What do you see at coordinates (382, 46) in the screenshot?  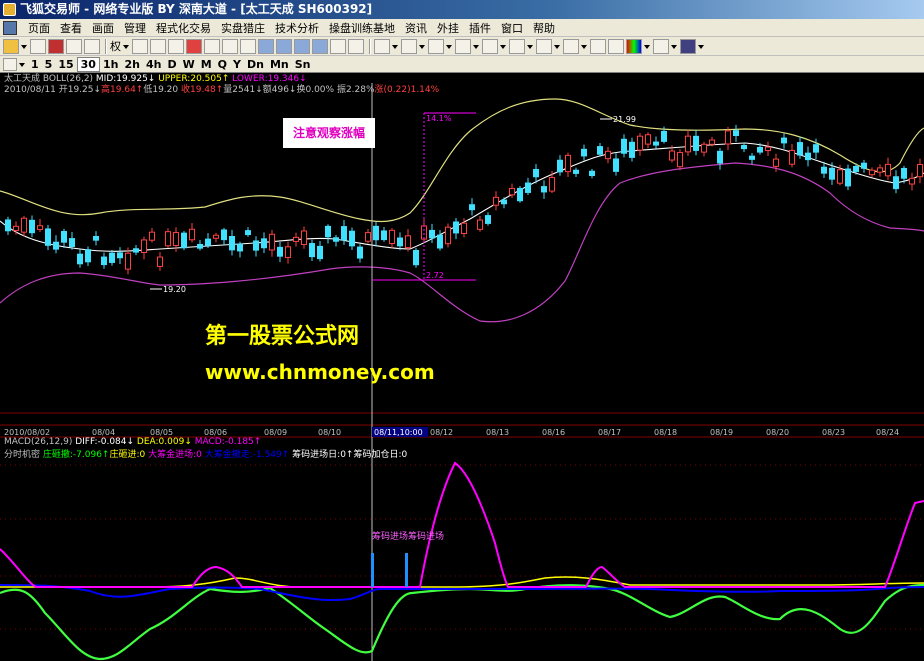 I see `cursor-icon` at bounding box center [382, 46].